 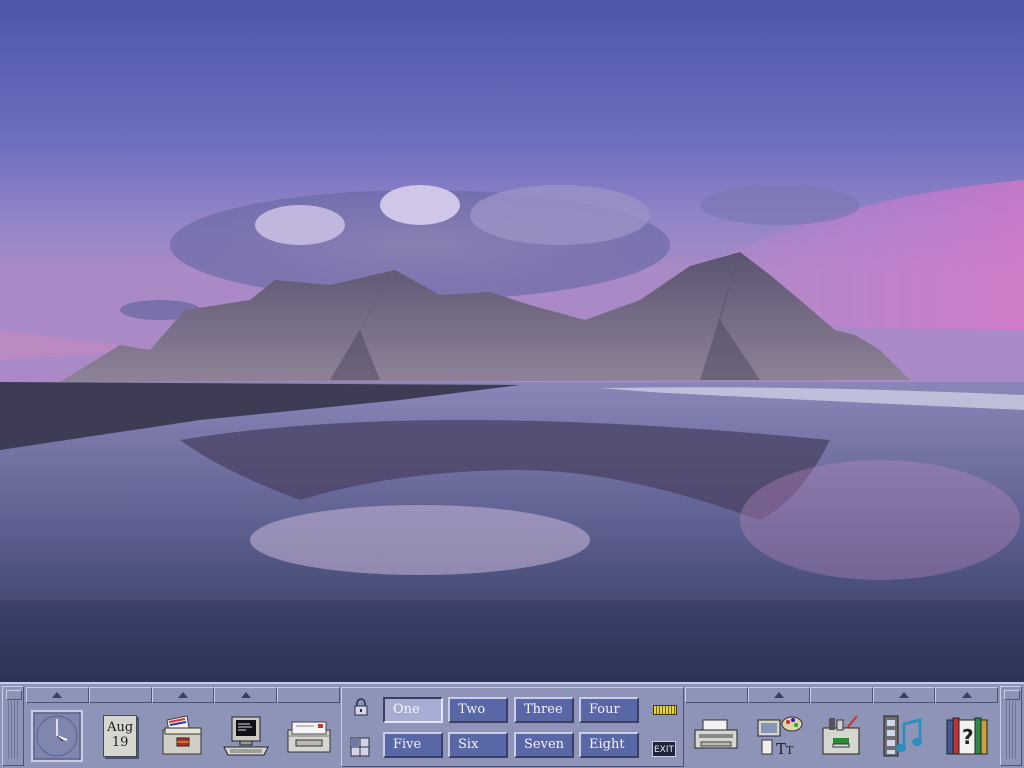 What do you see at coordinates (478, 745) in the screenshot?
I see `workspace-button-six: Six` at bounding box center [478, 745].